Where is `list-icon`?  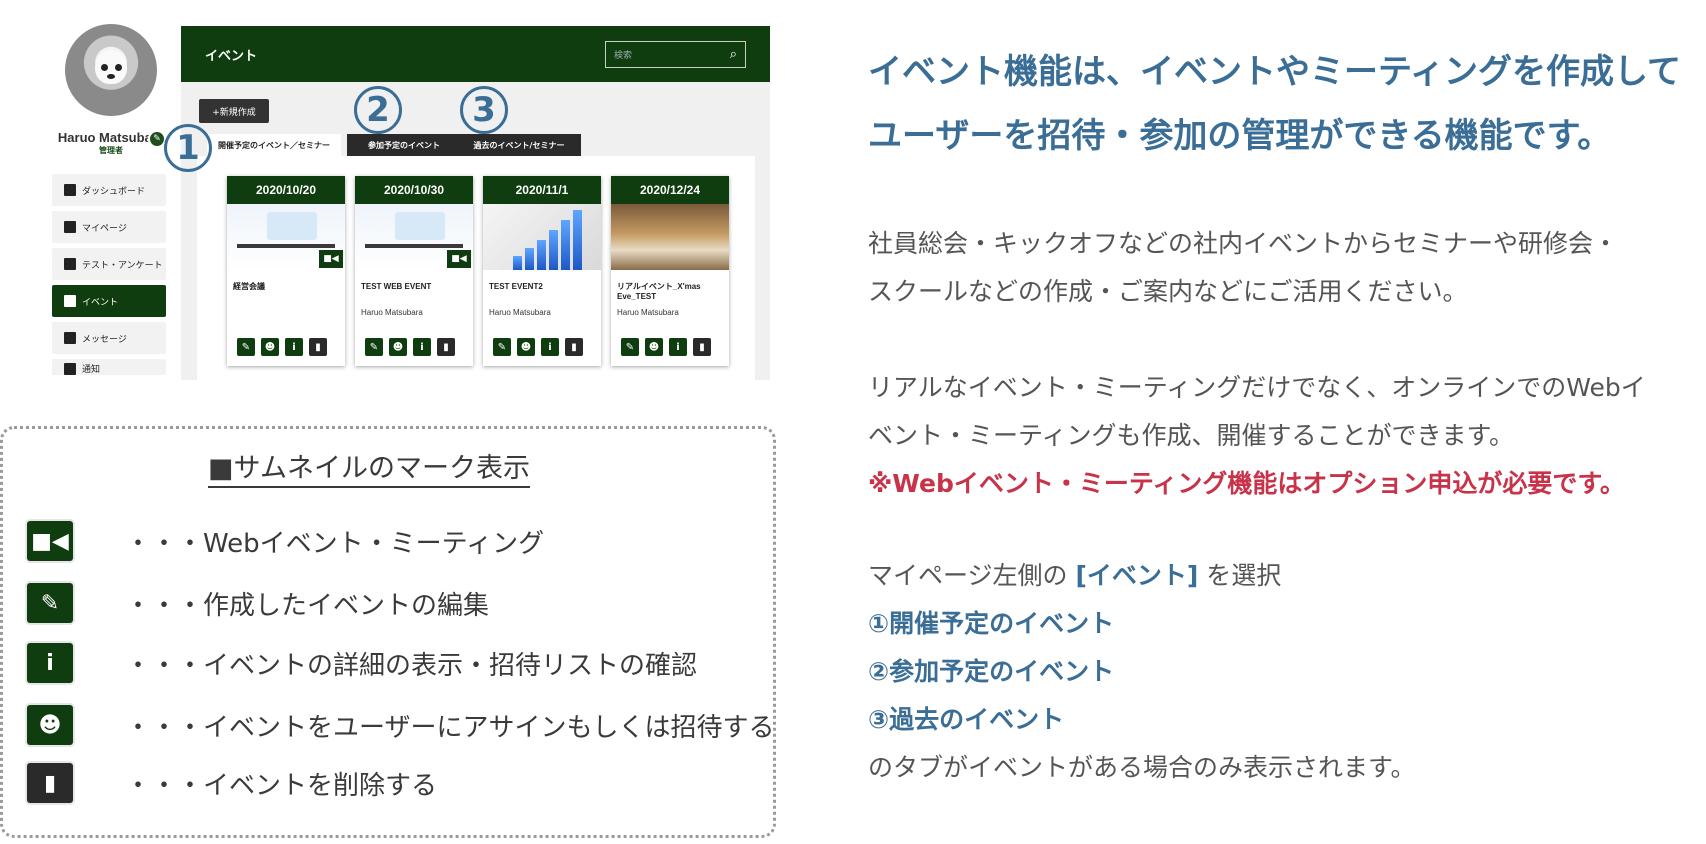
list-icon is located at coordinates (70, 264).